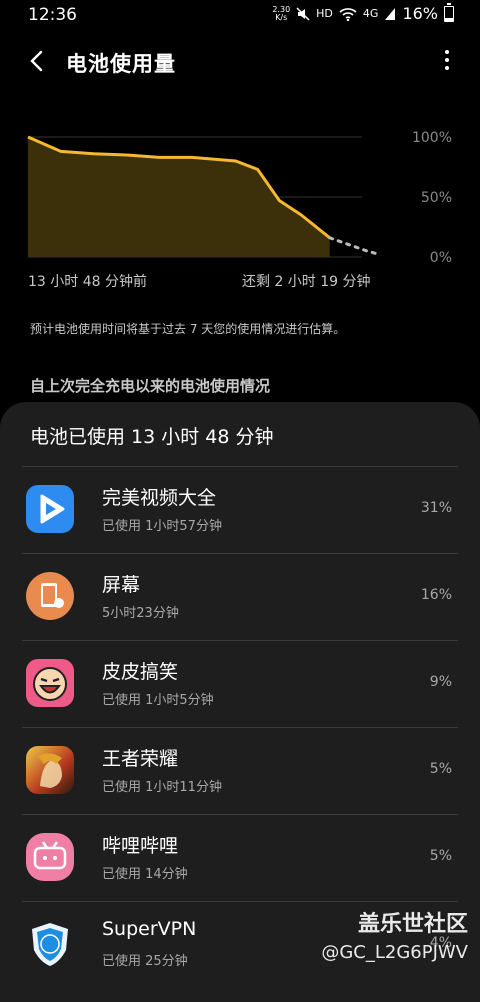  I want to click on app-row-bilibili: 哔哩哔哩 已使用 14分钟 5%, so click(240, 857).